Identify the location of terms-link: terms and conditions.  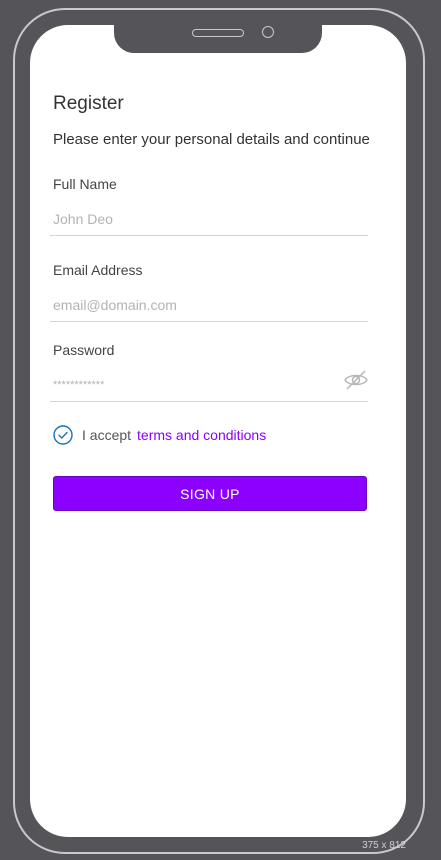
(201, 435).